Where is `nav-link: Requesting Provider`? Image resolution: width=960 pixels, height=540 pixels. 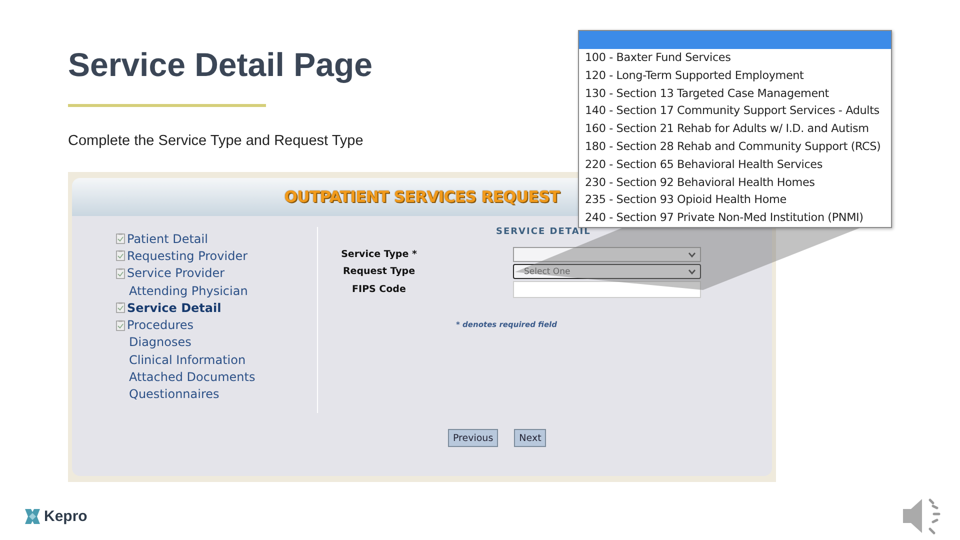 nav-link: Requesting Provider is located at coordinates (187, 255).